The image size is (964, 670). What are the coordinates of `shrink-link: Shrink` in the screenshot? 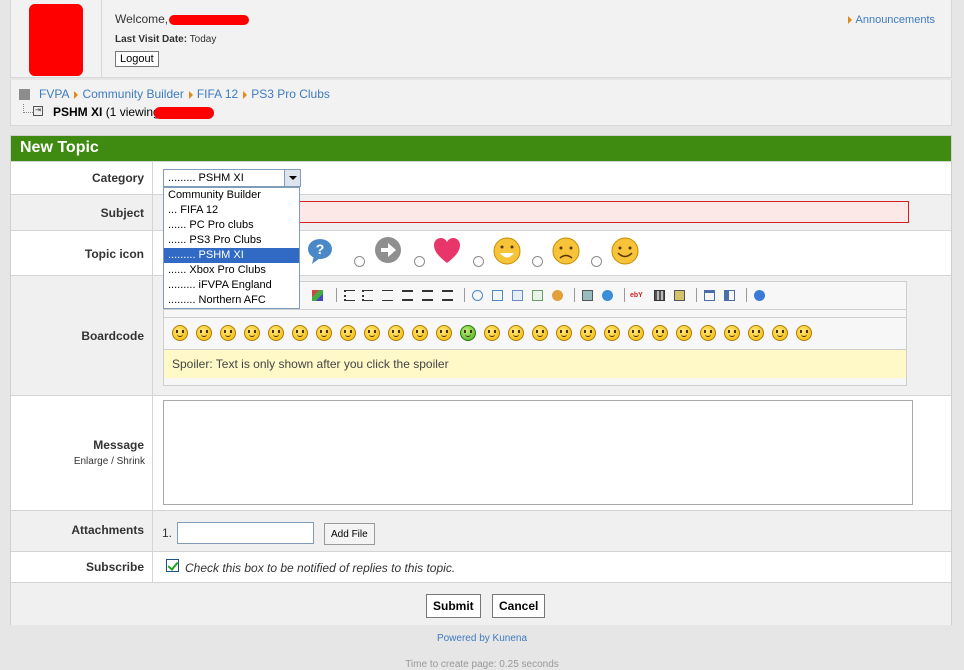 It's located at (131, 461).